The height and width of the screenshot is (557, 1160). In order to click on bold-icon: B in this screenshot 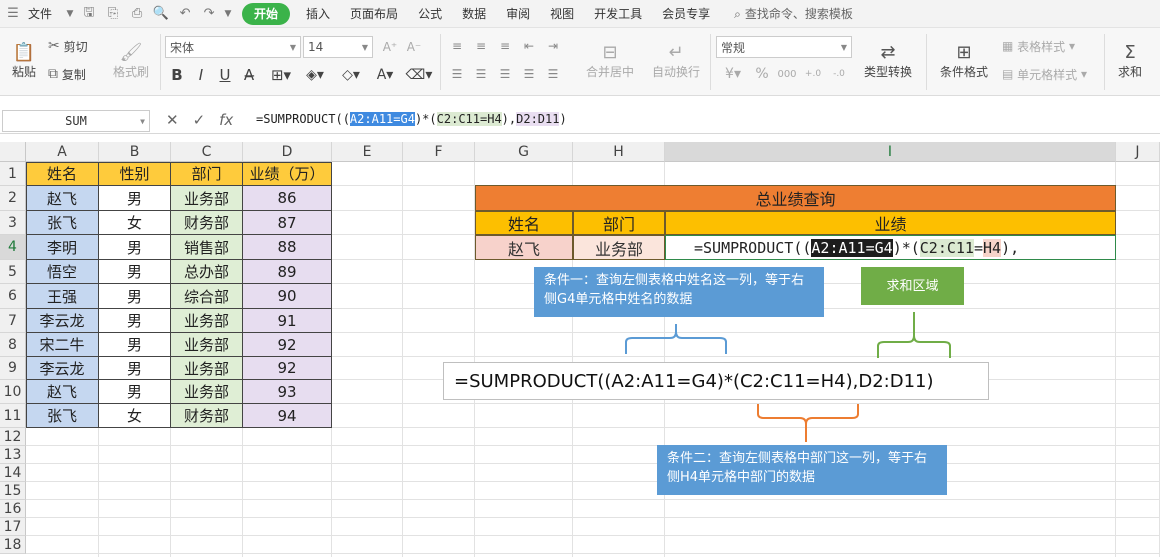, I will do `click(177, 75)`.